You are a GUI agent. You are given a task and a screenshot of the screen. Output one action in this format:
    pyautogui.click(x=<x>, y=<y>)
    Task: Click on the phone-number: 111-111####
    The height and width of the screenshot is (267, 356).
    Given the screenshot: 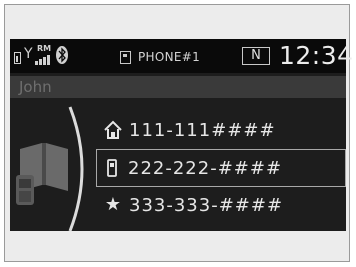 What is the action you would take?
    pyautogui.click(x=202, y=130)
    